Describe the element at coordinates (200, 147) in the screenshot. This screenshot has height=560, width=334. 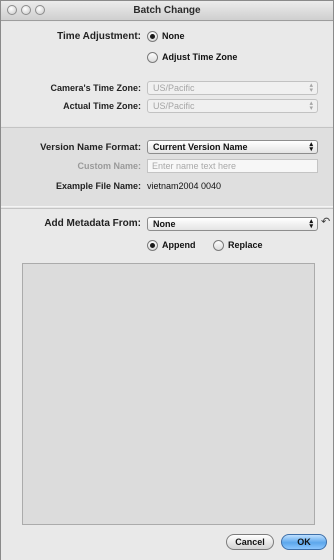
I see `version-name-format-value: Current Version Name` at that location.